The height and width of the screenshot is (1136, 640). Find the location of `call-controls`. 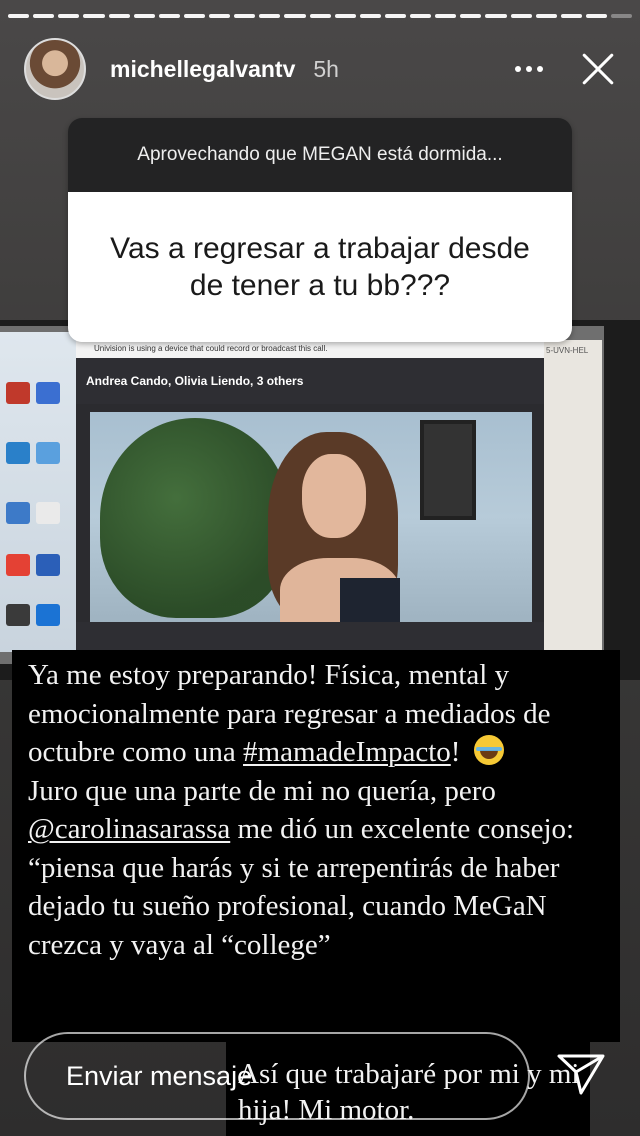

call-controls is located at coordinates (310, 637).